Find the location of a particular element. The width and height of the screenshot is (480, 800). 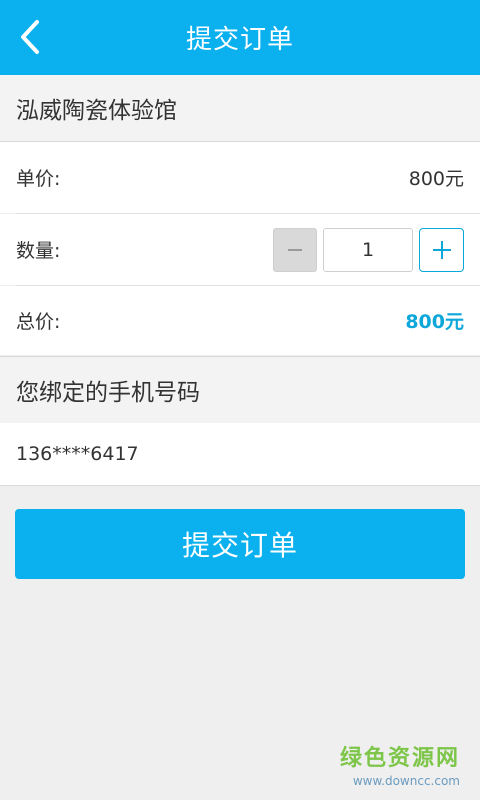

quantity-value: 1 is located at coordinates (368, 249).